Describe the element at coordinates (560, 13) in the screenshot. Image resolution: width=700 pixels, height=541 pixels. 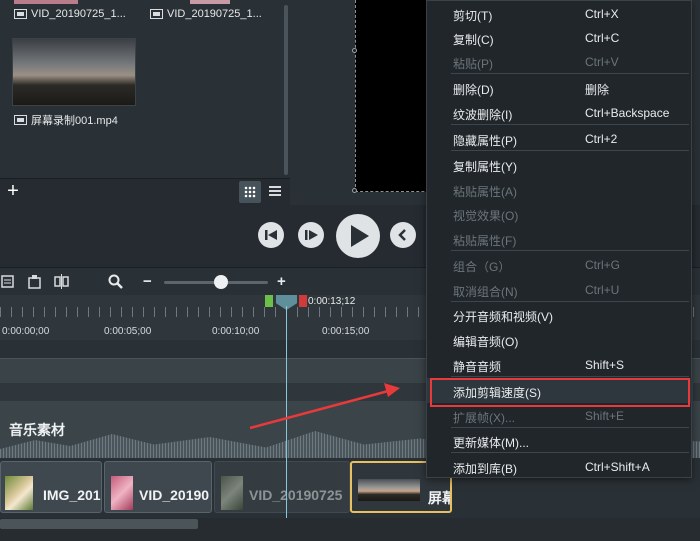
I see `menu-item-cut: 剪切(T) Ctrl+X` at that location.